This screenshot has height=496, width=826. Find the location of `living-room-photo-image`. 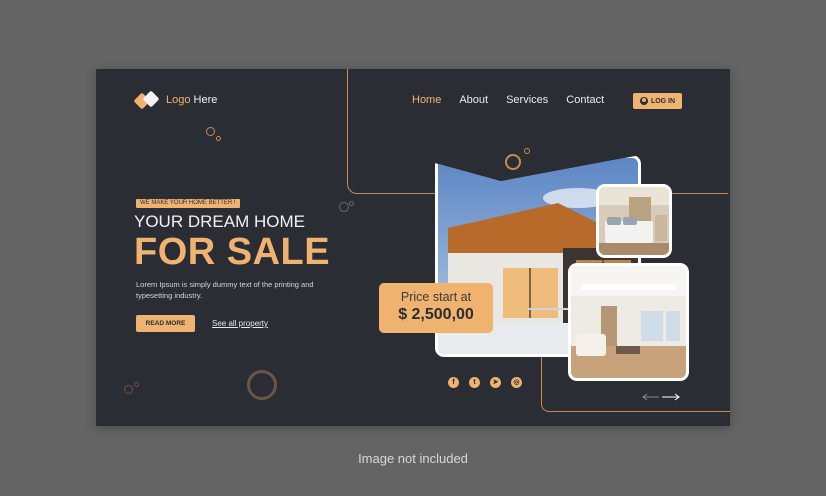

living-room-photo-image is located at coordinates (628, 322).